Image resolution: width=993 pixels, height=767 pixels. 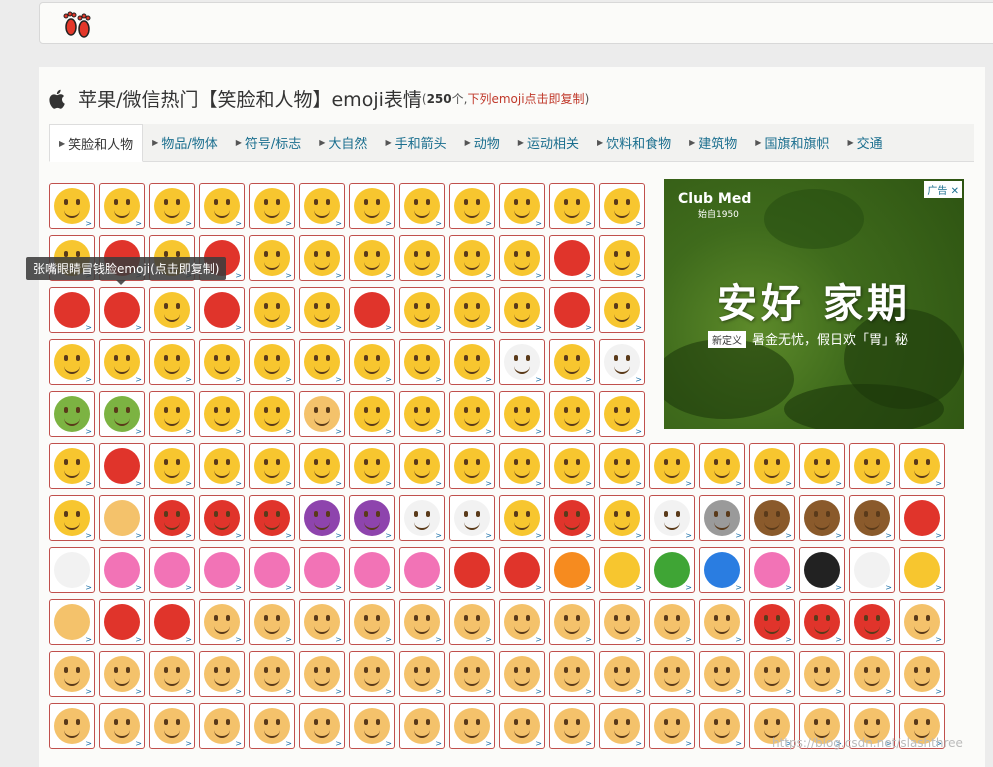 What do you see at coordinates (185, 142) in the screenshot?
I see `tab-1: ▶ 物品/物体` at bounding box center [185, 142].